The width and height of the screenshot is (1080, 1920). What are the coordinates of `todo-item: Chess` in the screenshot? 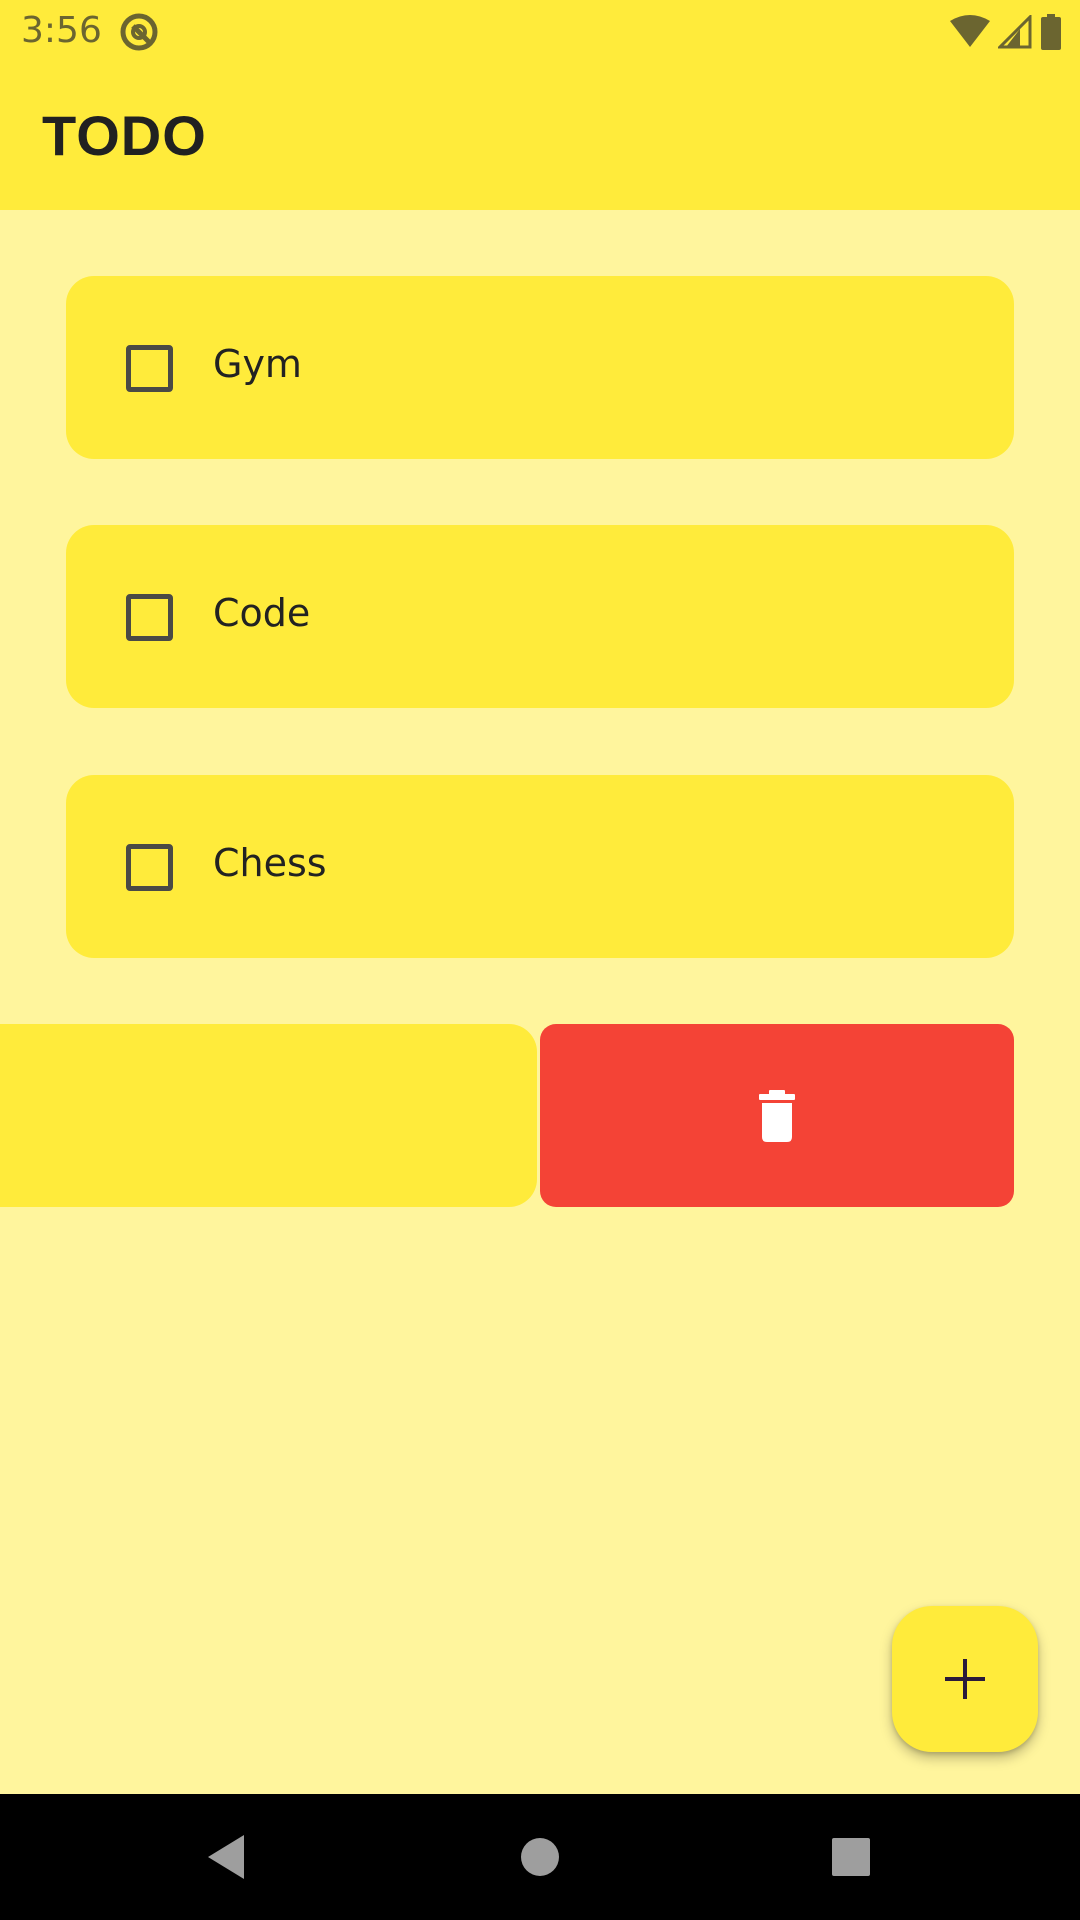 It's located at (540, 866).